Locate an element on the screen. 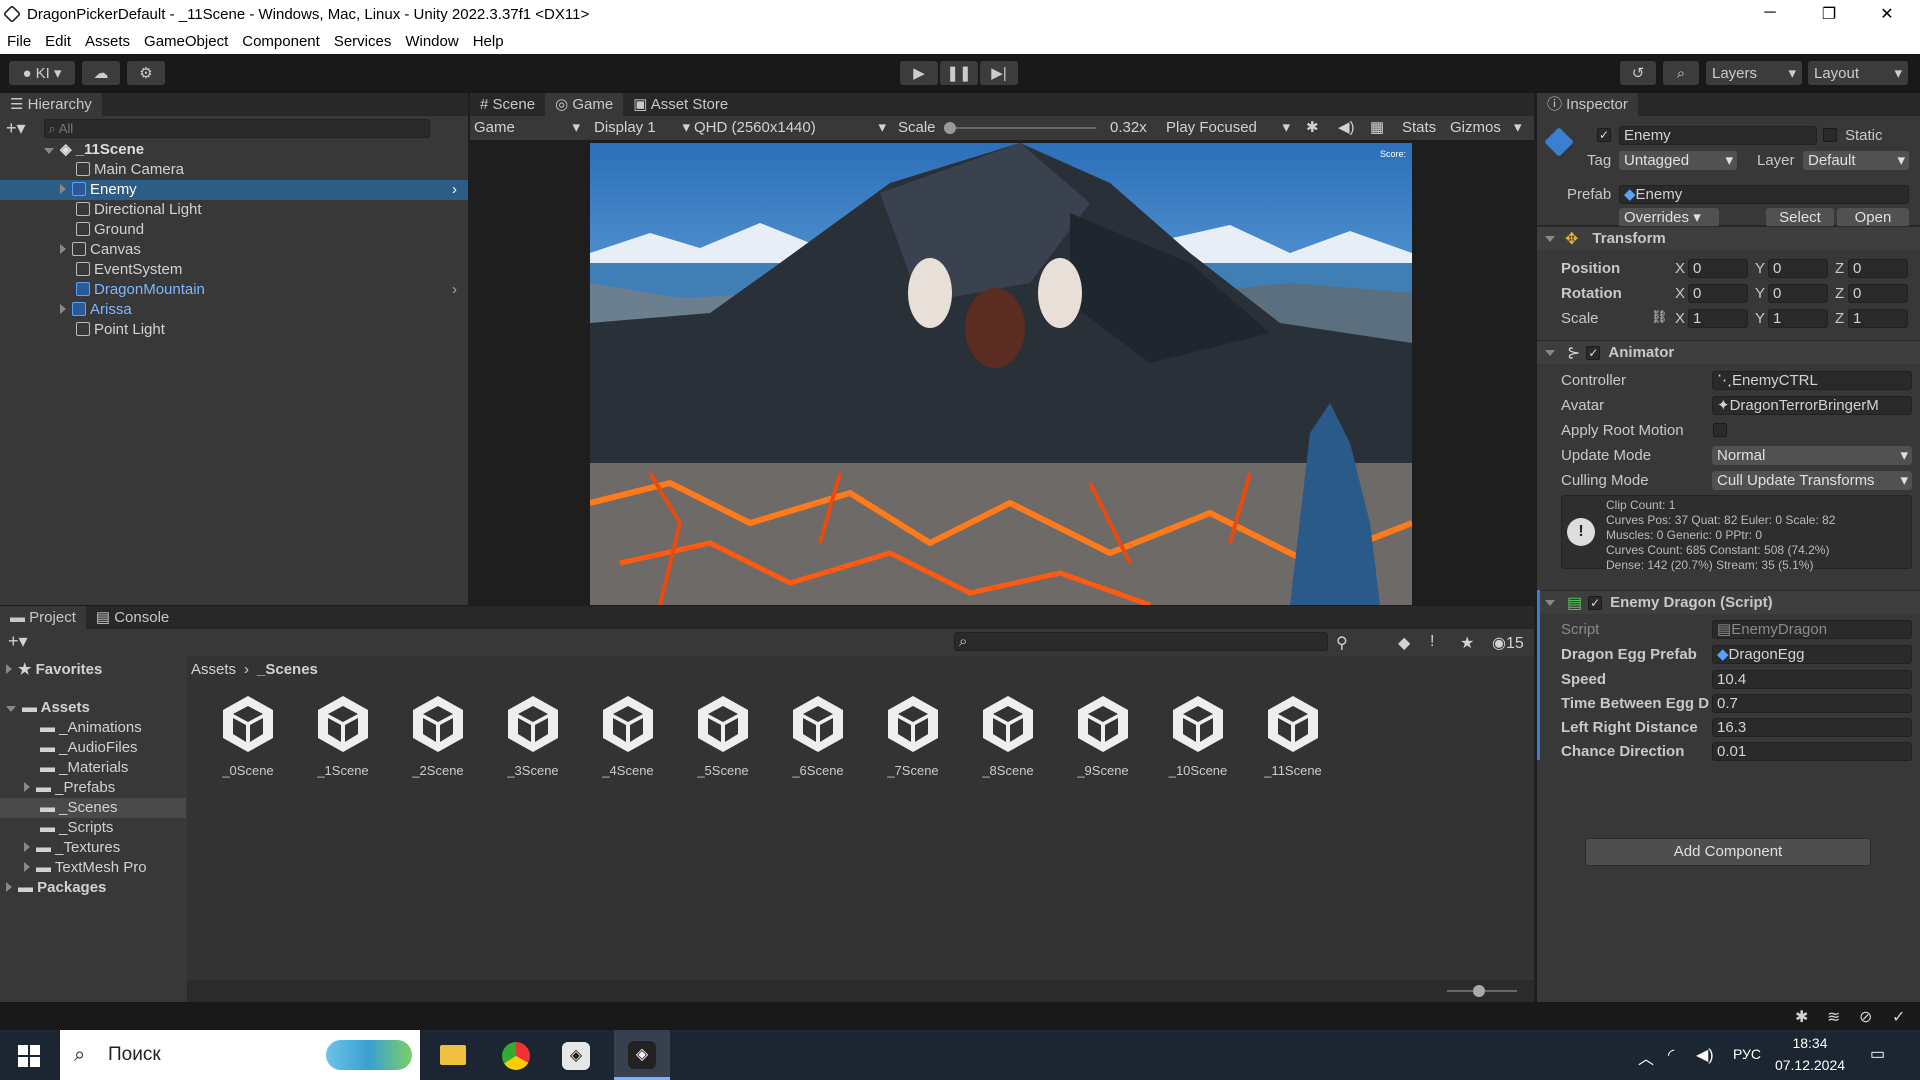 The width and height of the screenshot is (1920, 1080). layer-dropdown: Default ▾ is located at coordinates (1856, 160).